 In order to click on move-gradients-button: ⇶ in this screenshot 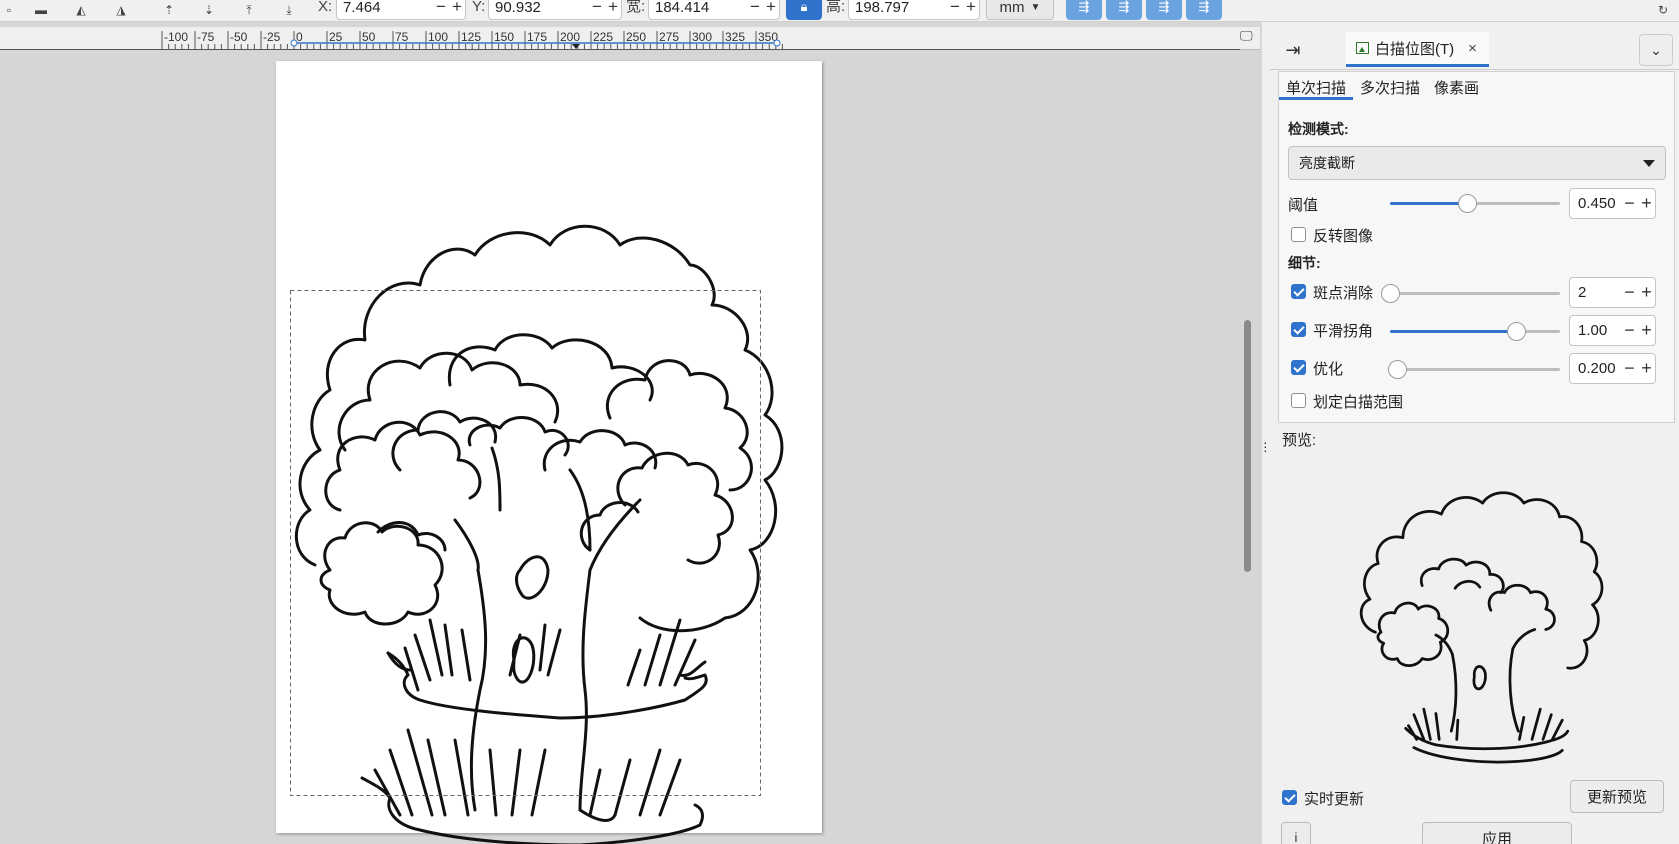, I will do `click(1164, 10)`.